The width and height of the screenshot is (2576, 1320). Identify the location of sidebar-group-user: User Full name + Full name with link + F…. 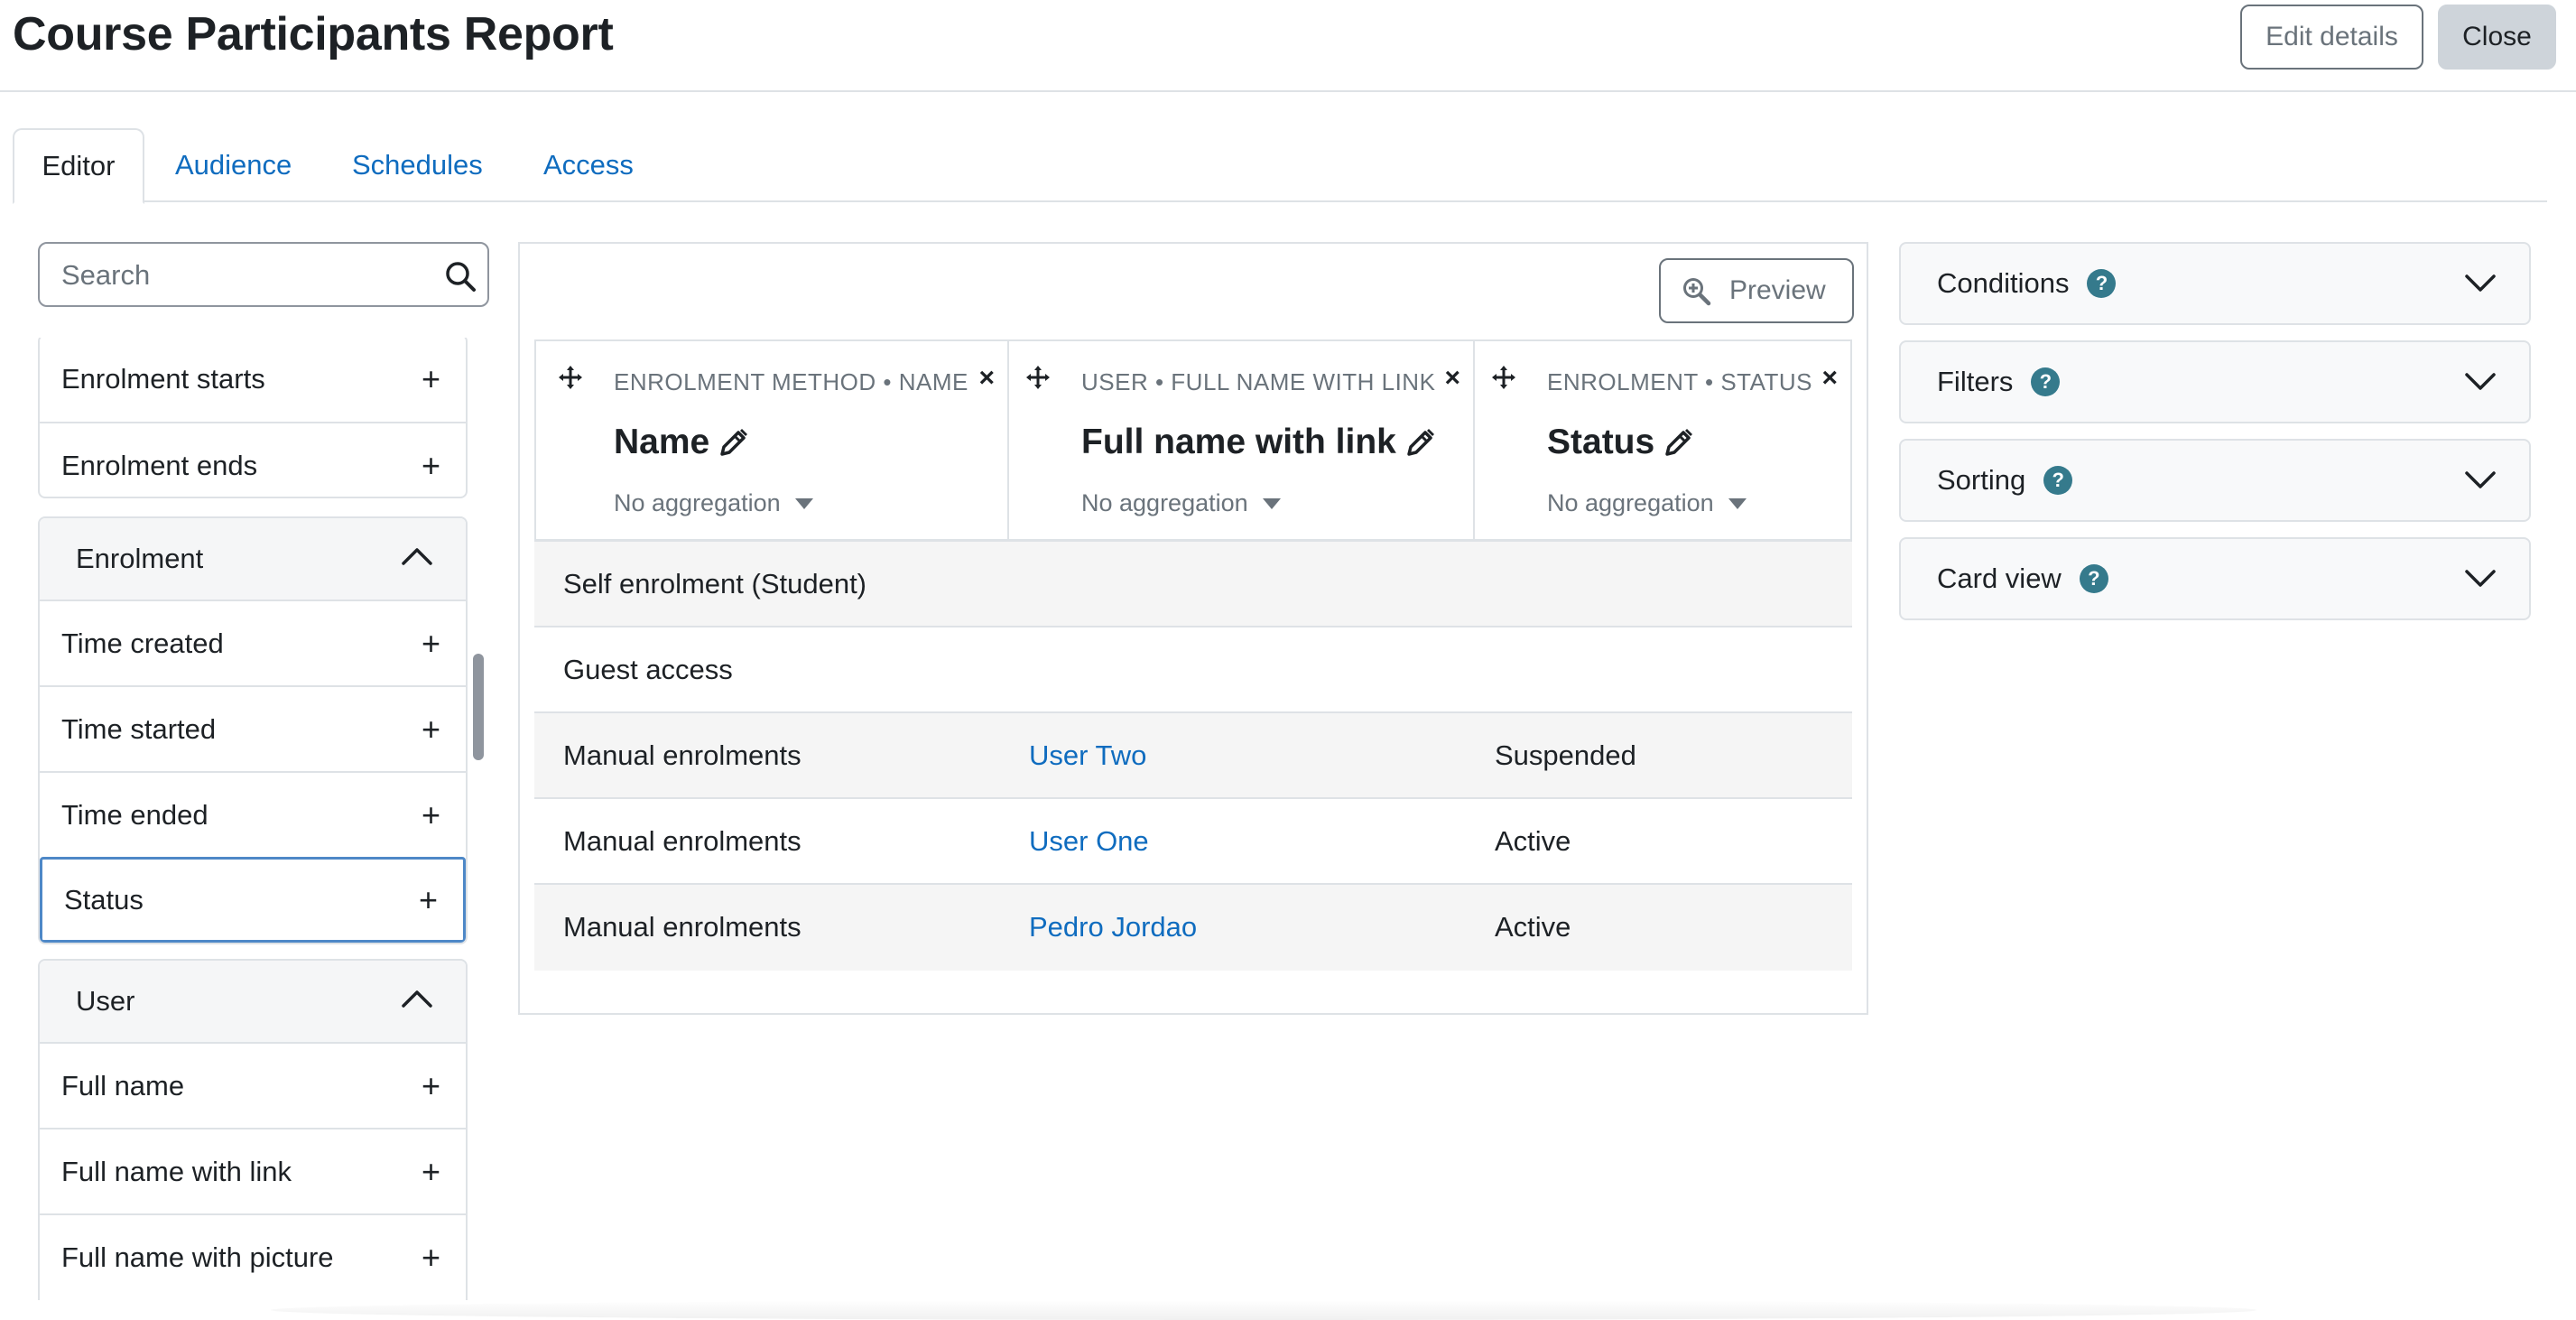
(253, 1130).